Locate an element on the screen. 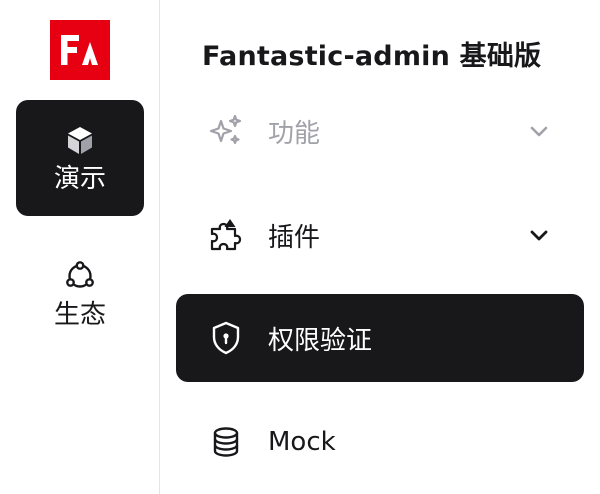 Image resolution: width=600 pixels, height=494 pixels. sparkles-icon is located at coordinates (225, 129).